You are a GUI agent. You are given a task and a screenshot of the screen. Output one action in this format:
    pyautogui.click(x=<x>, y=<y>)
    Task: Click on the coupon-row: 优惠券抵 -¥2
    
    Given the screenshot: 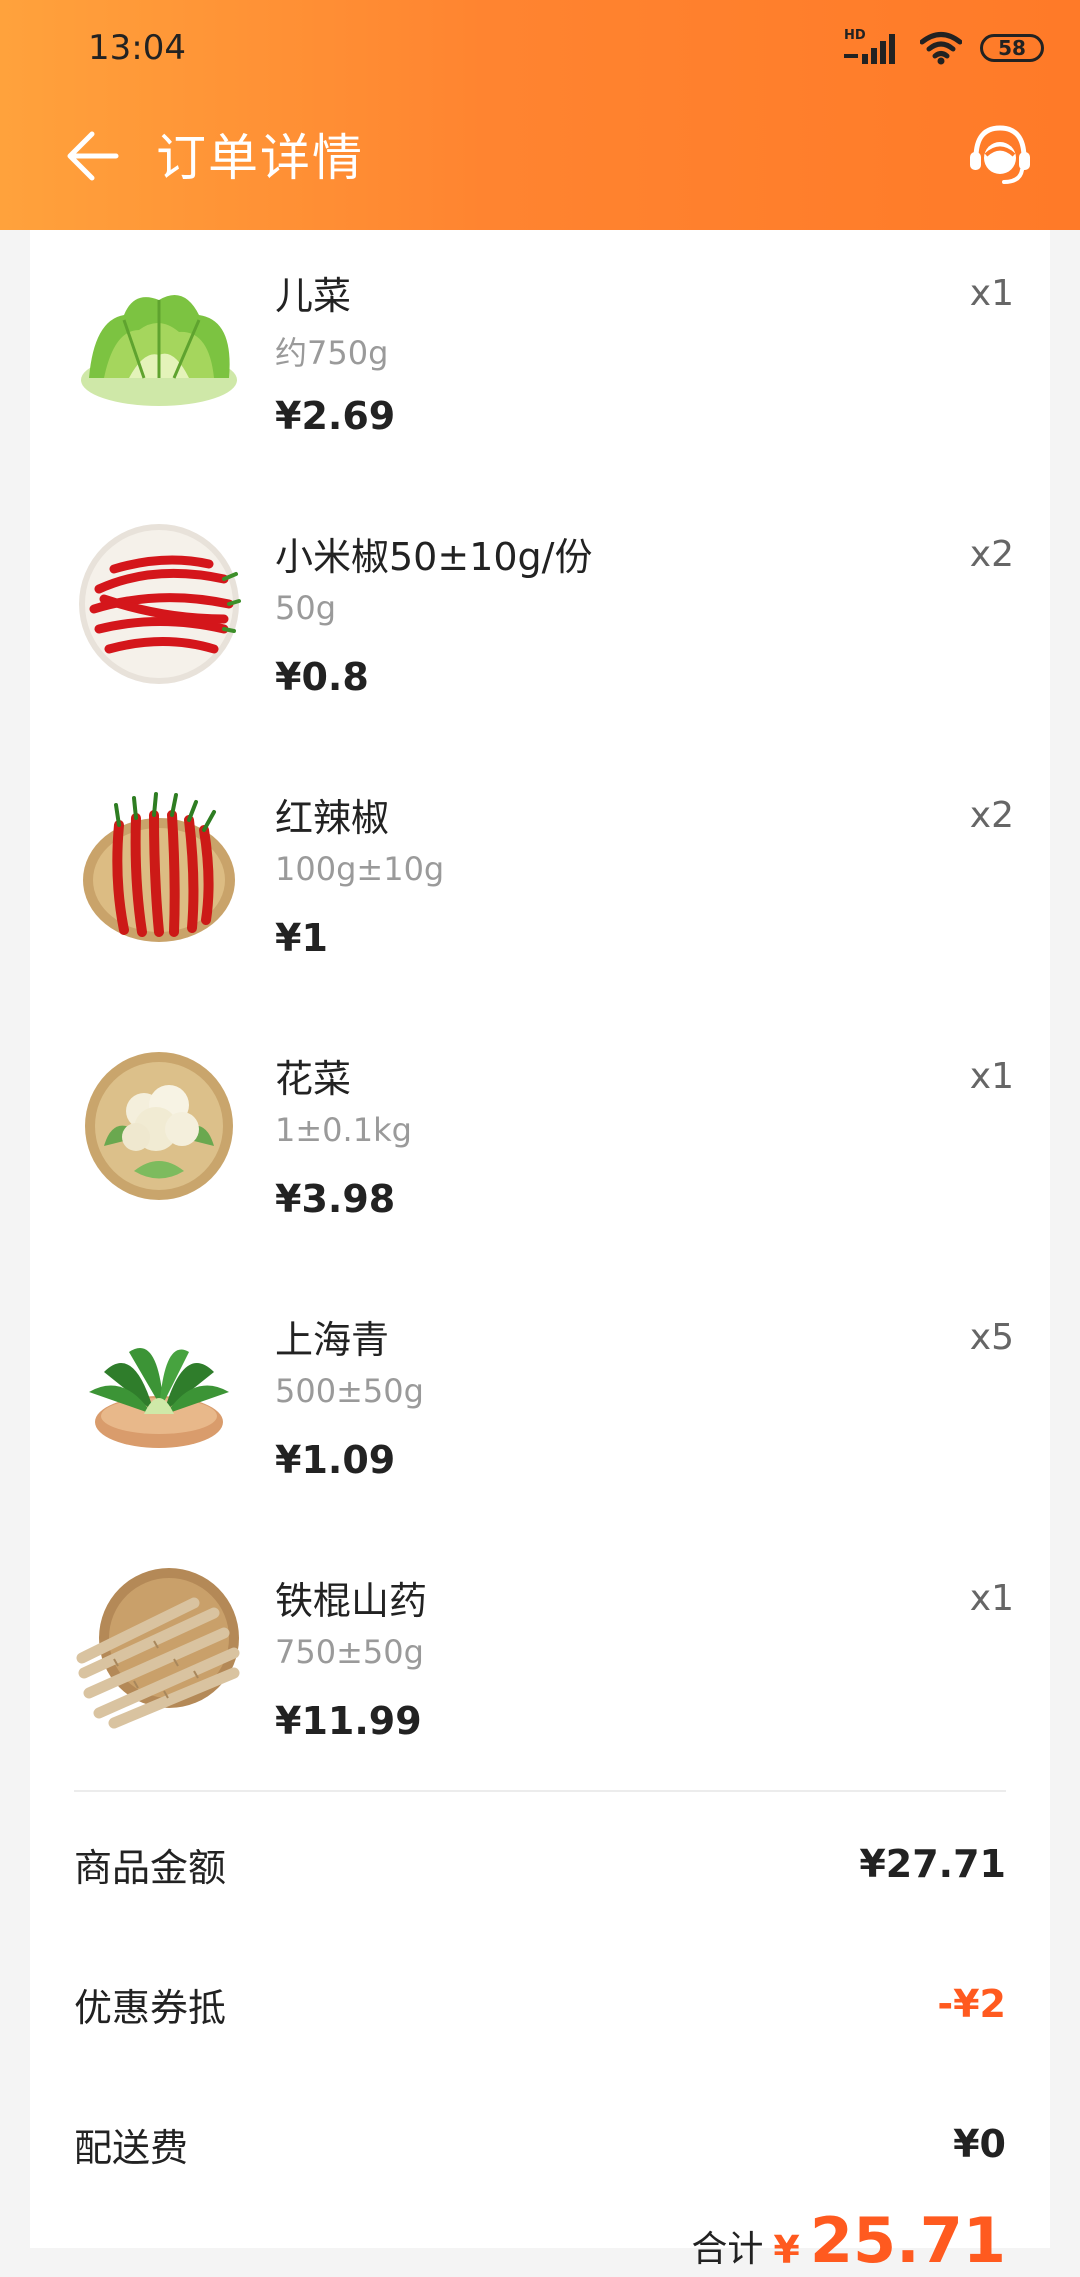 What is the action you would take?
    pyautogui.click(x=540, y=2004)
    